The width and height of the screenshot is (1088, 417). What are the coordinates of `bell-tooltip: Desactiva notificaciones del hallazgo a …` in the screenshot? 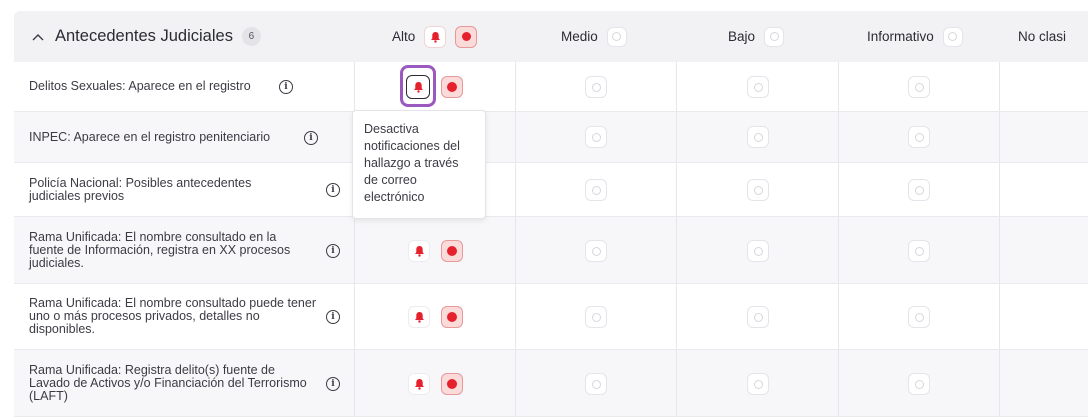 It's located at (419, 164).